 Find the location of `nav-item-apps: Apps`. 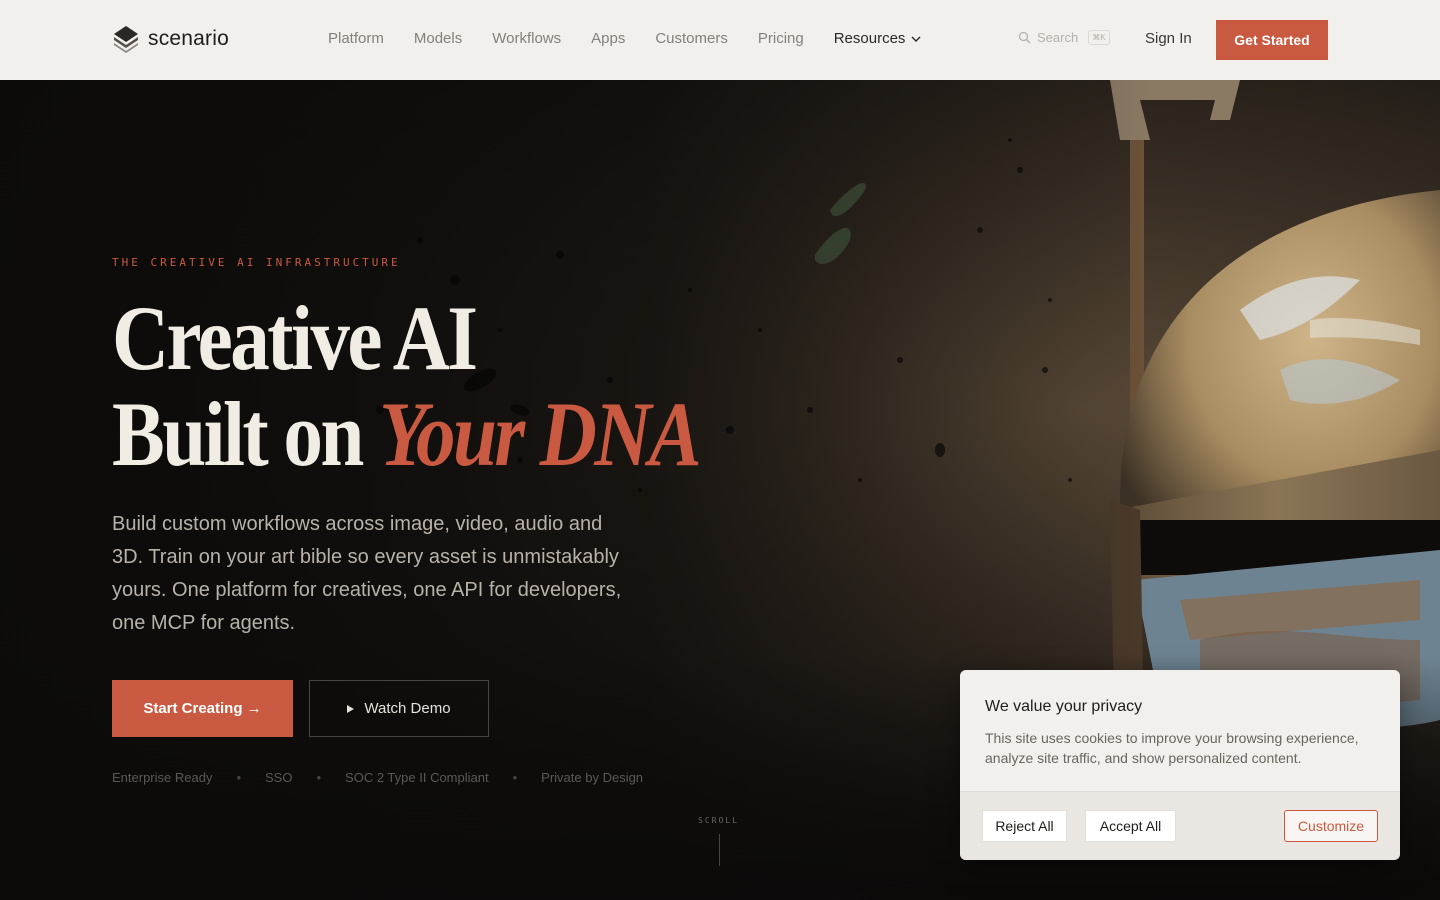

nav-item-apps: Apps is located at coordinates (608, 38).